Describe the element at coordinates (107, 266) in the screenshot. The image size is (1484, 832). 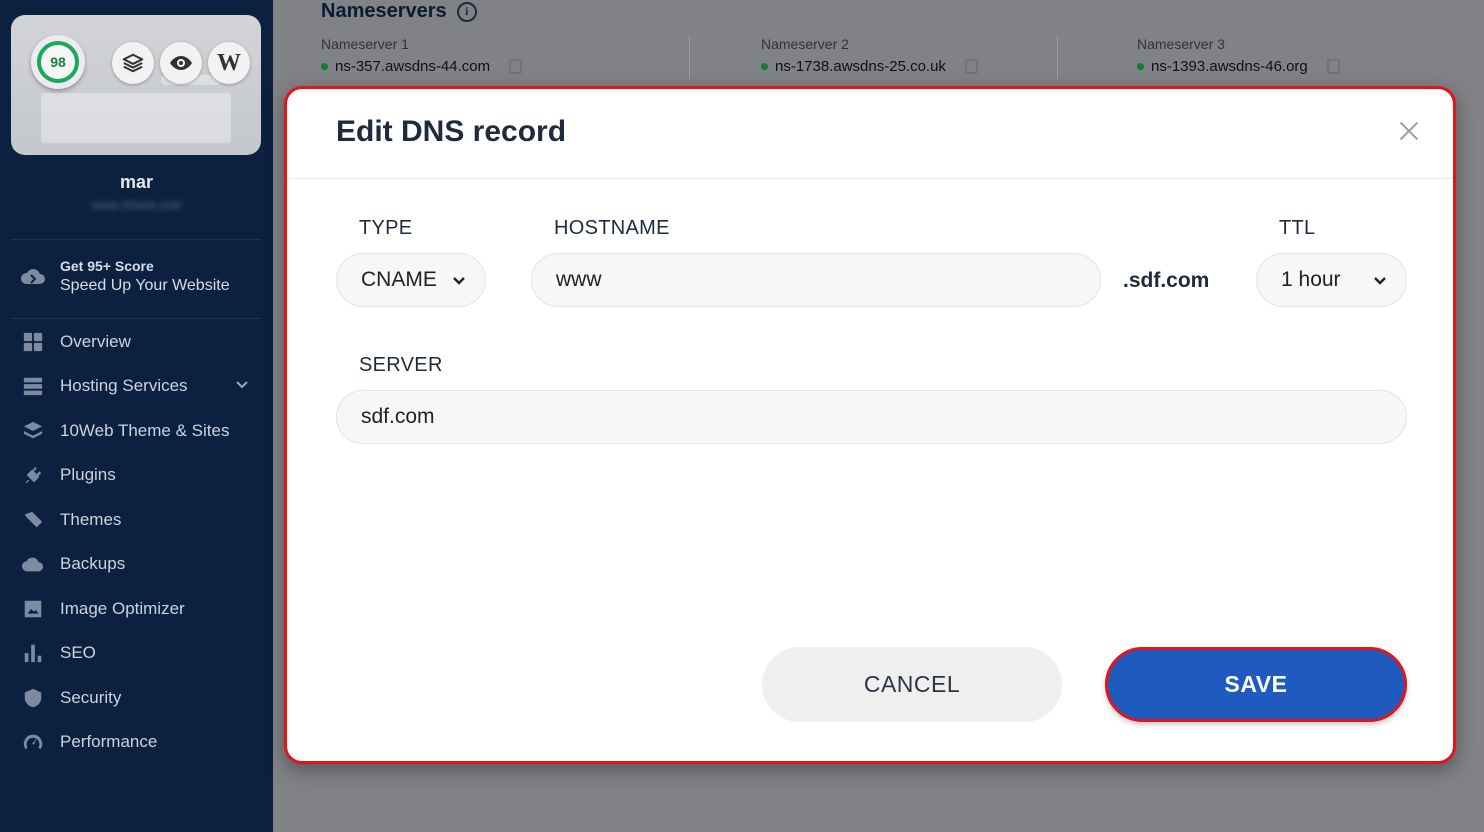
I see `promo-title: Get 95+ Score` at that location.